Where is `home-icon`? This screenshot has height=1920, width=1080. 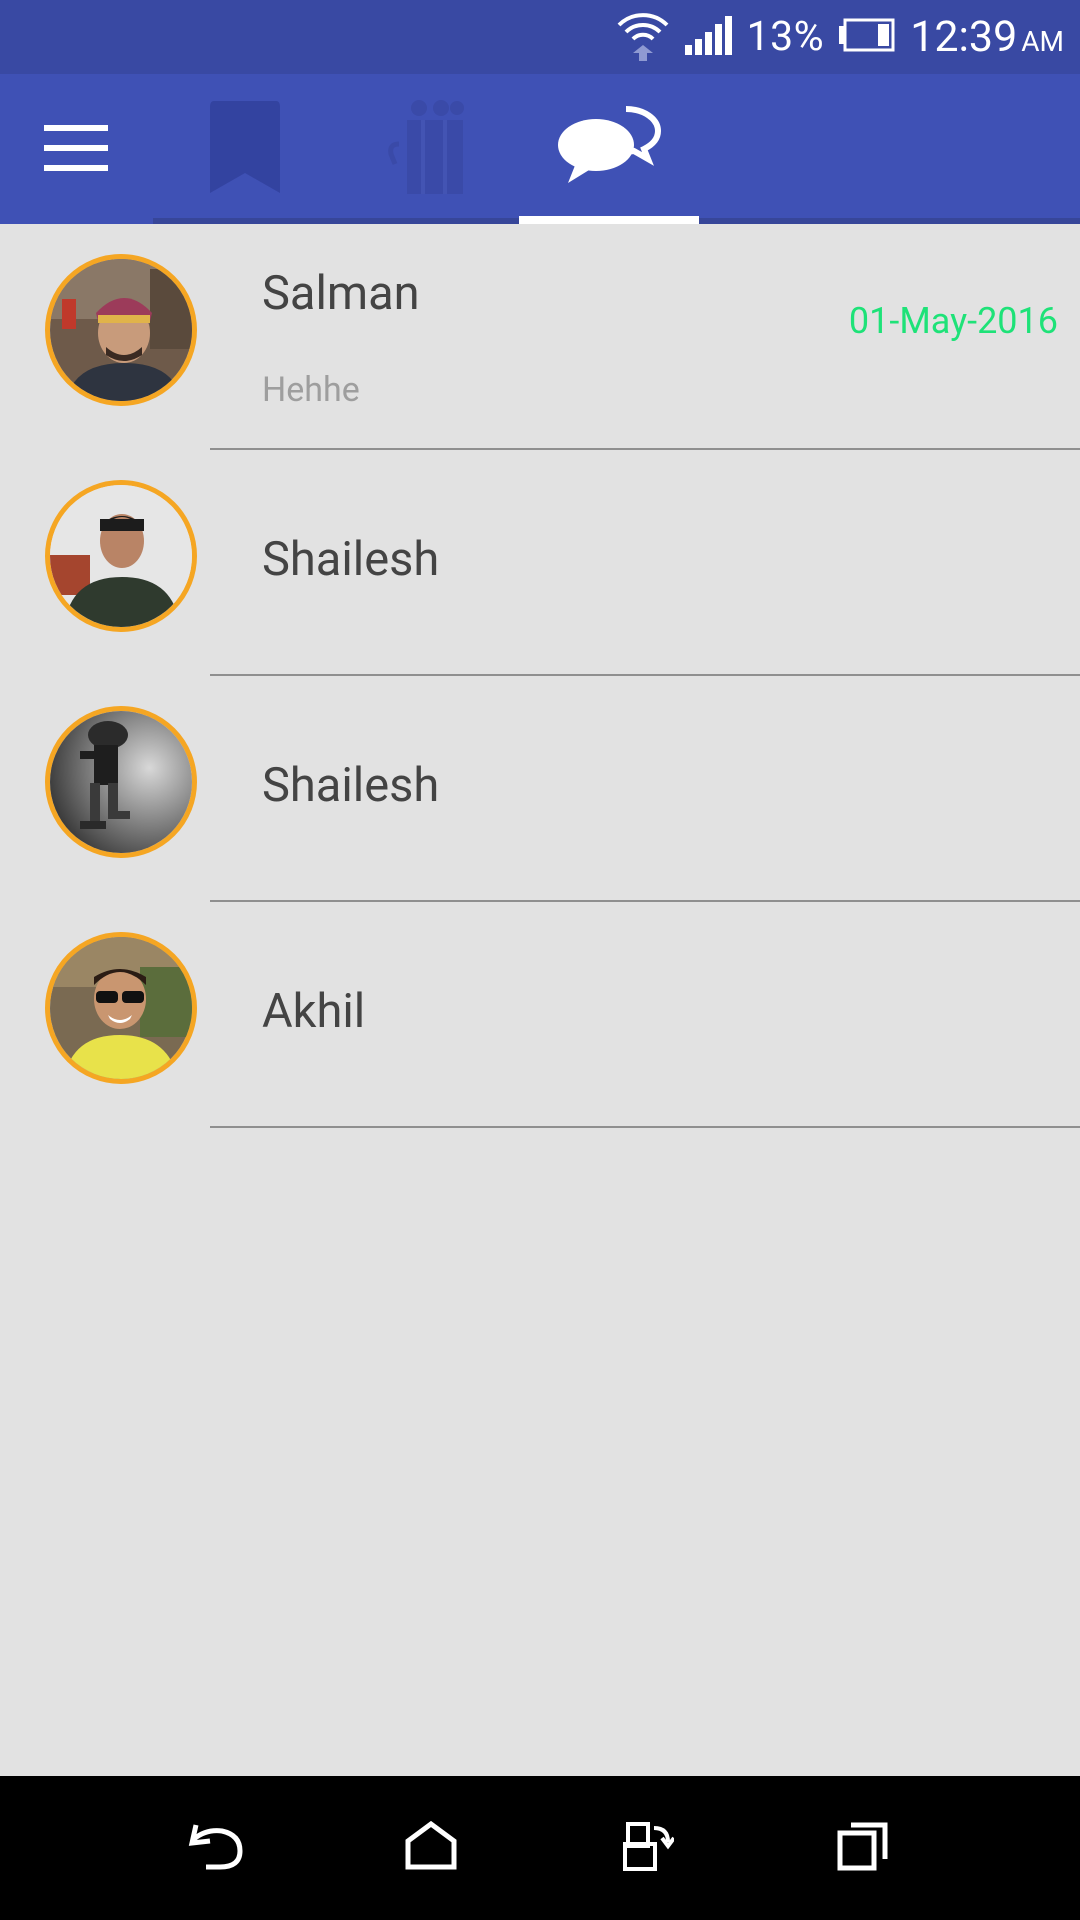
home-icon is located at coordinates (431, 1847).